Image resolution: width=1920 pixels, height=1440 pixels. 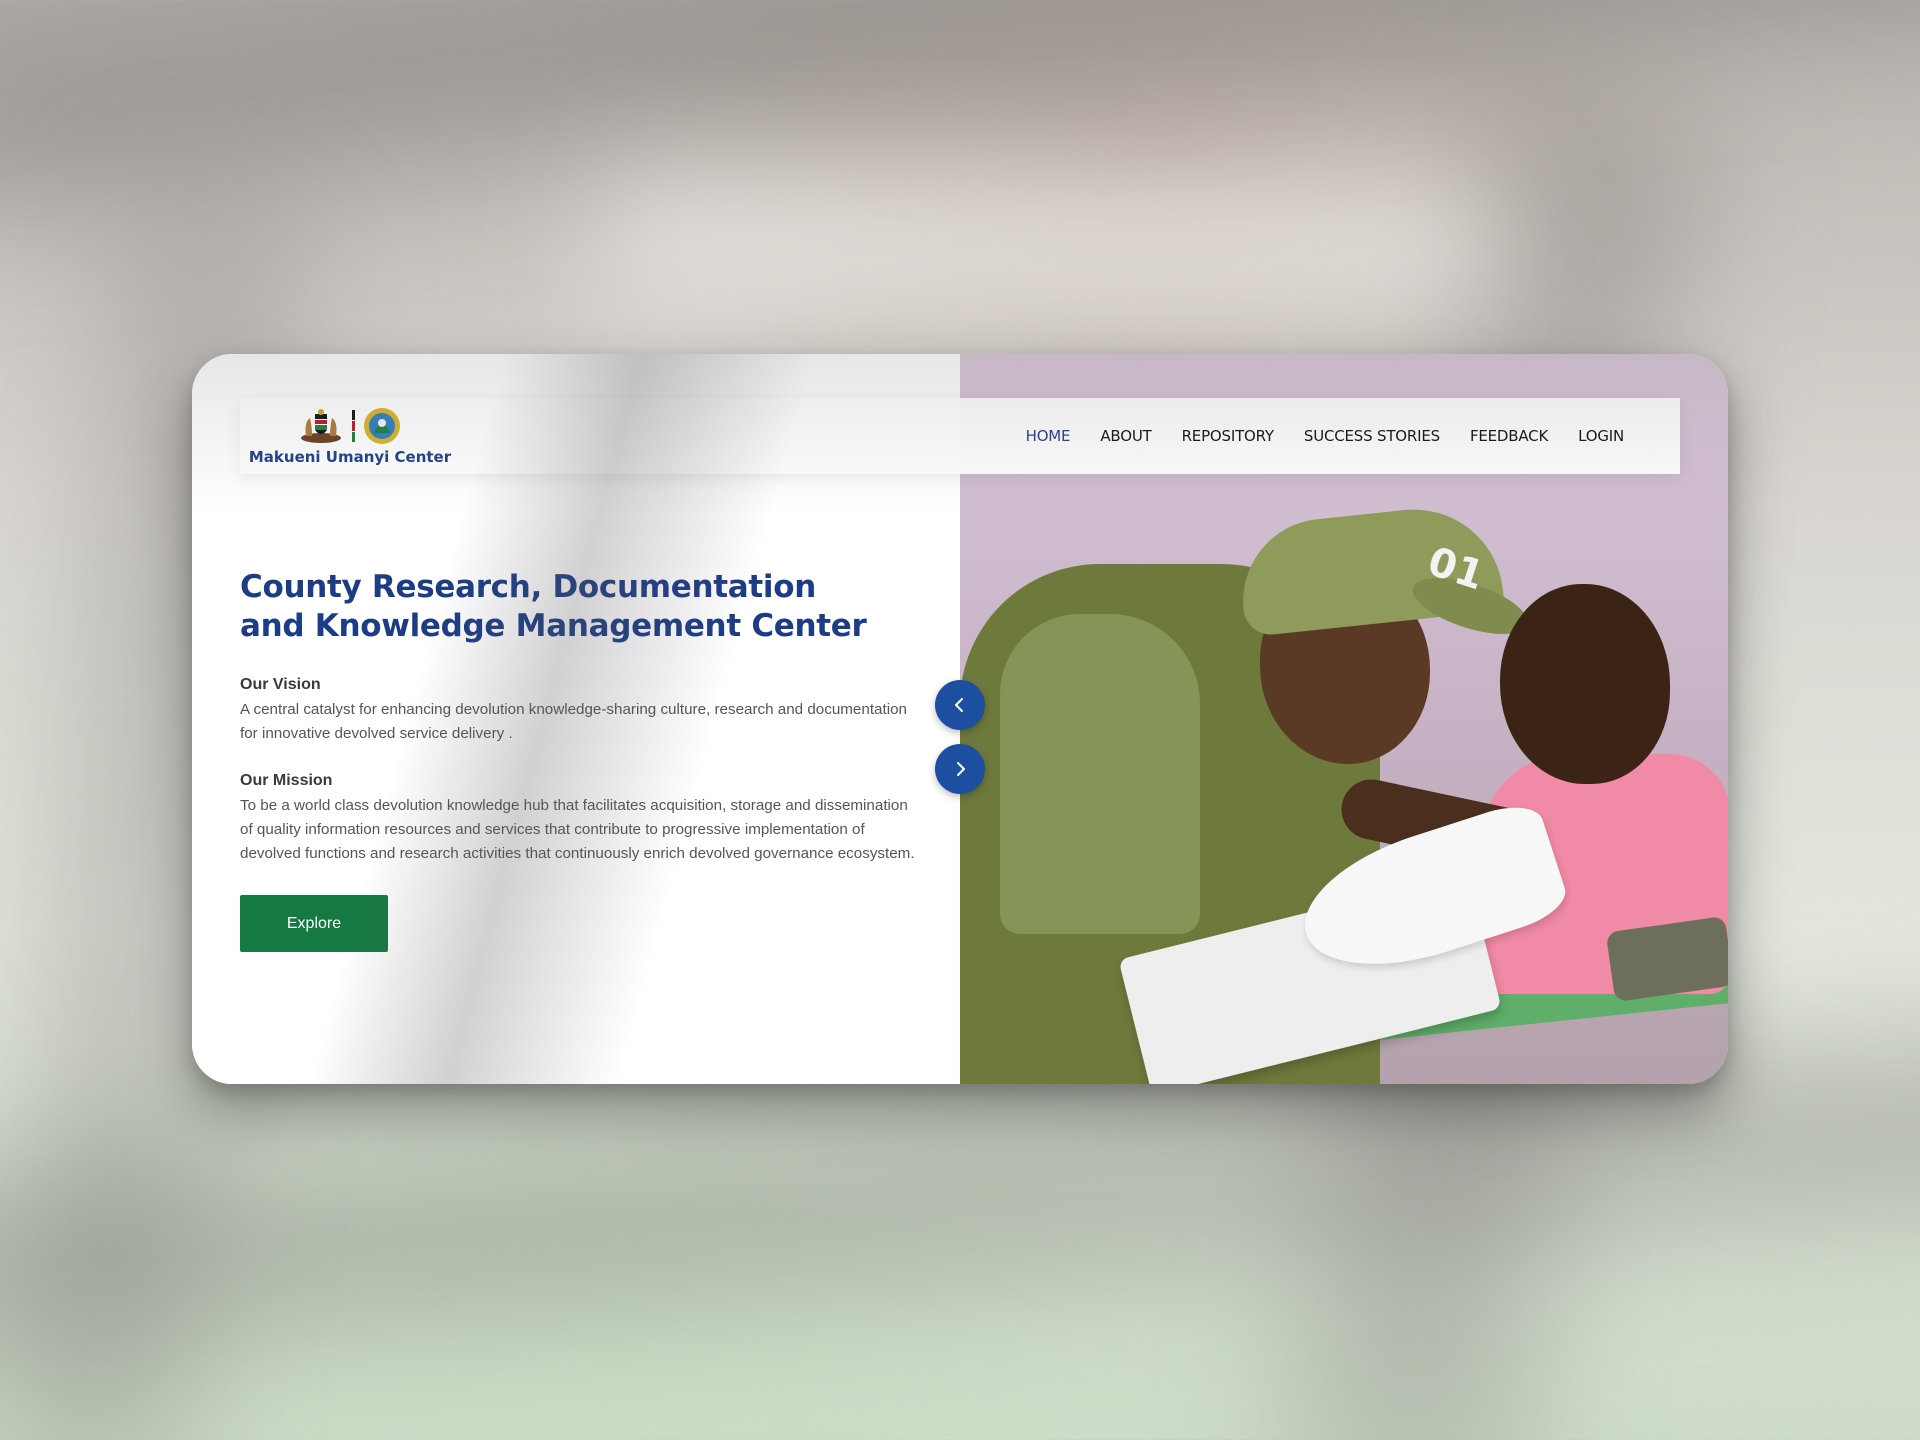 I want to click on nav-about: ABOUT, so click(x=1125, y=436).